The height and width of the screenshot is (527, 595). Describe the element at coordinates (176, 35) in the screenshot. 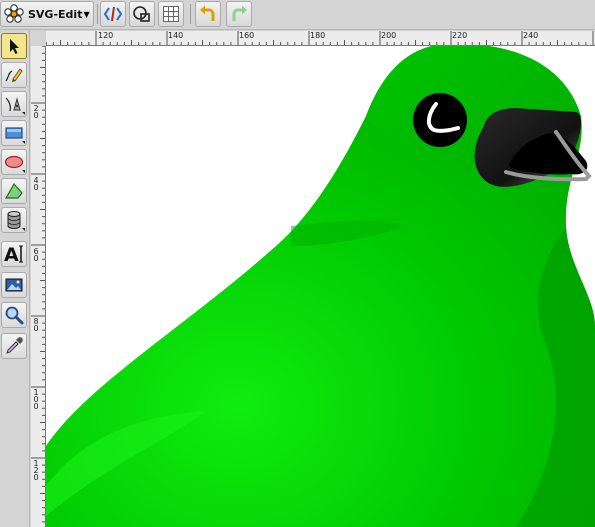

I see `ruler-label: 140` at that location.